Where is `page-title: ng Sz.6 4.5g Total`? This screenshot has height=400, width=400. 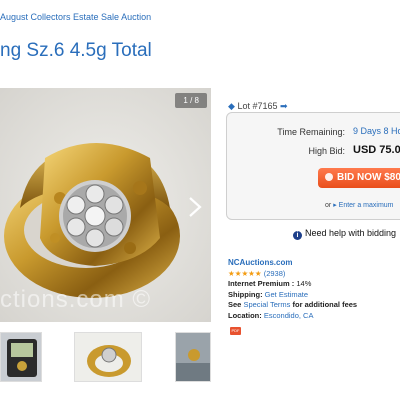 page-title: ng Sz.6 4.5g Total is located at coordinates (76, 50).